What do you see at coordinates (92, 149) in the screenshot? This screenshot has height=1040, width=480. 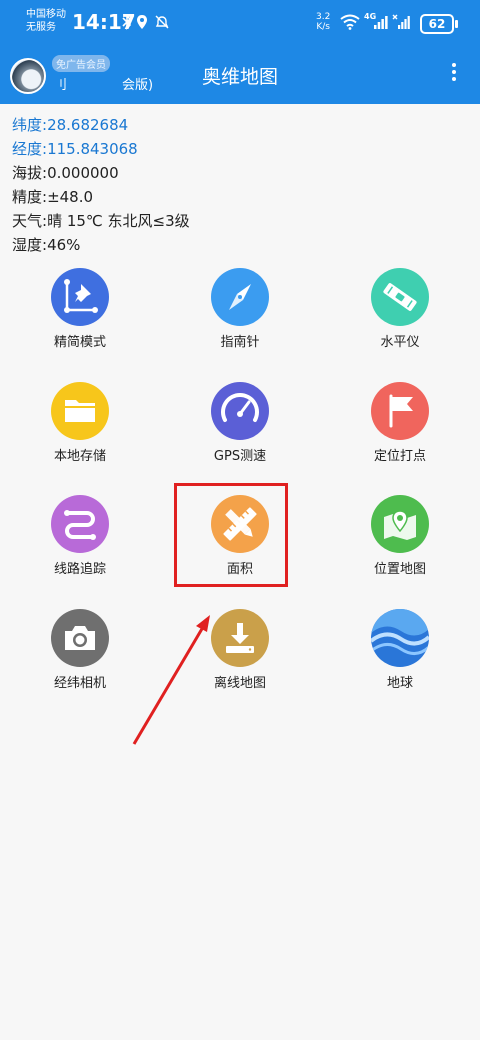 I see `longitude-value: 115.843068` at bounding box center [92, 149].